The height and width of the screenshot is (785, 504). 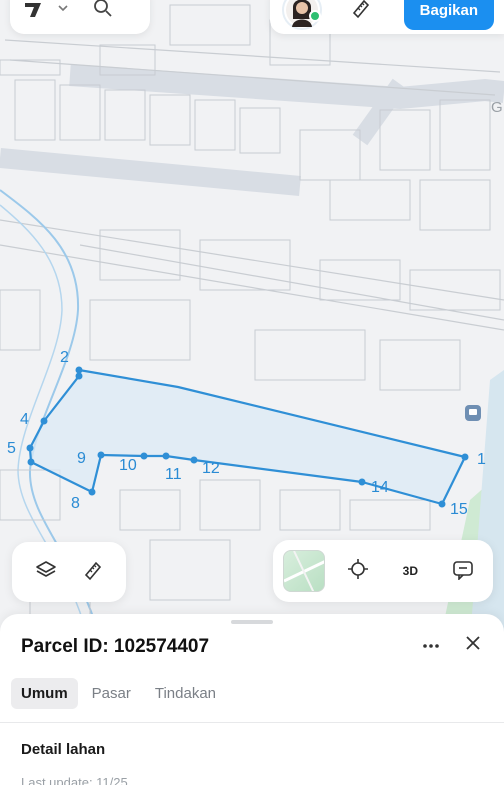 What do you see at coordinates (481, 459) in the screenshot?
I see `point-label-1: 1` at bounding box center [481, 459].